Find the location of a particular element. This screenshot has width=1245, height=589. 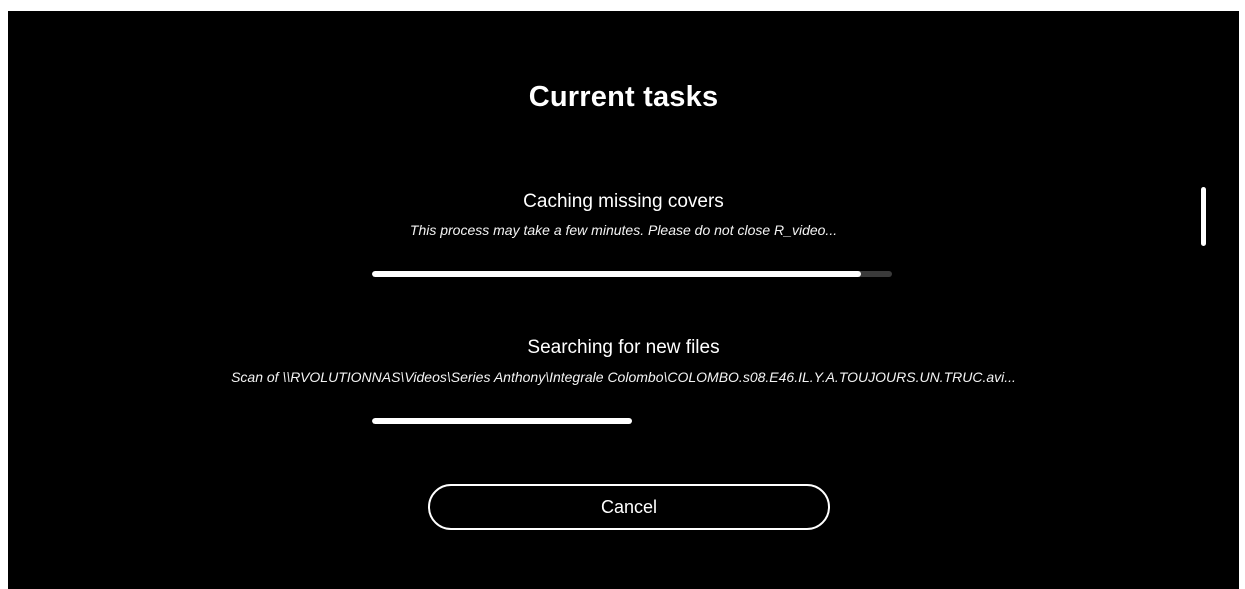

task-name: Searching for new files is located at coordinates (623, 347).